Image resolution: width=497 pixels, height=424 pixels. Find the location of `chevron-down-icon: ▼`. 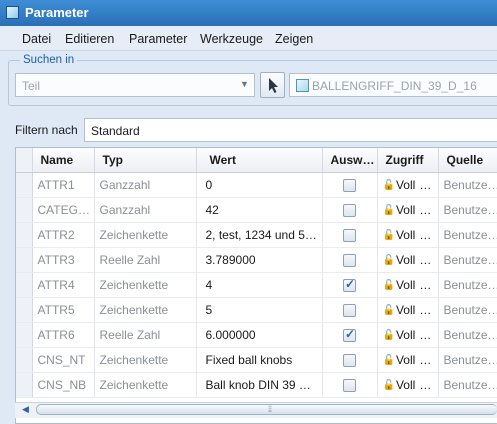

chevron-down-icon: ▼ is located at coordinates (244, 84).